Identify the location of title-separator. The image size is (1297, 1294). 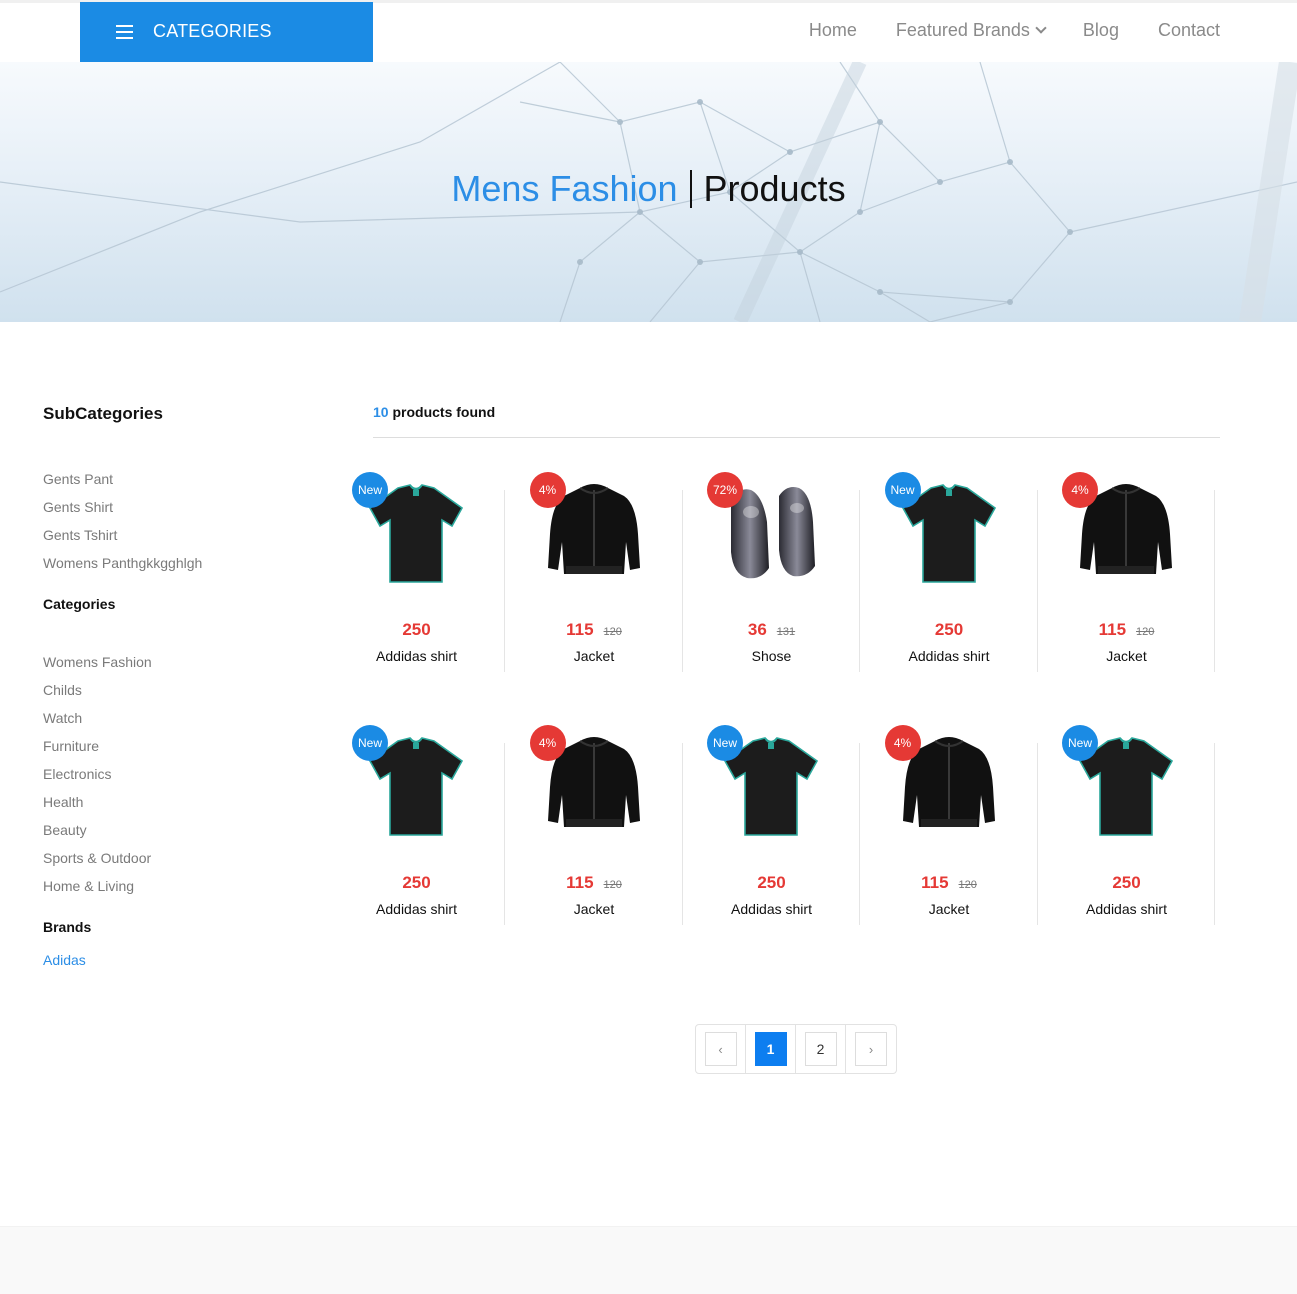
(690, 189).